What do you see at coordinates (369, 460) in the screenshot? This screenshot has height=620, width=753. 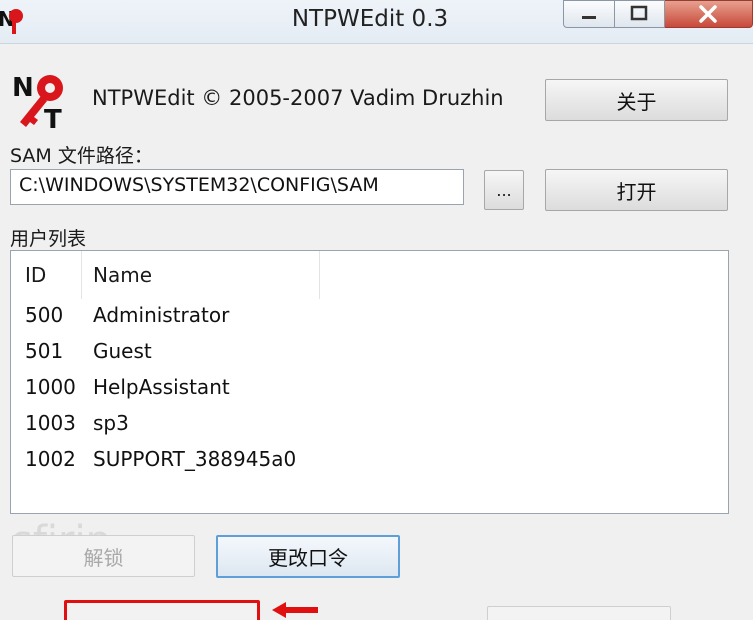 I see `table-row: 1002 SUPPORT_388945a0` at bounding box center [369, 460].